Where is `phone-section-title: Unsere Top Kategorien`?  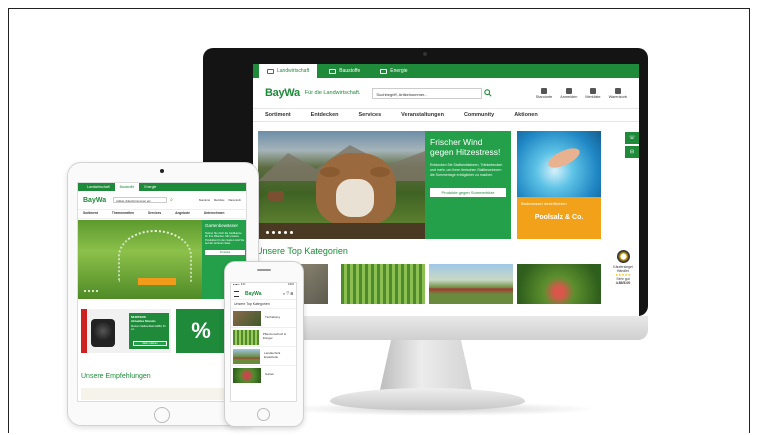
phone-section-title: Unsere Top Kategorien is located at coordinates (252, 304).